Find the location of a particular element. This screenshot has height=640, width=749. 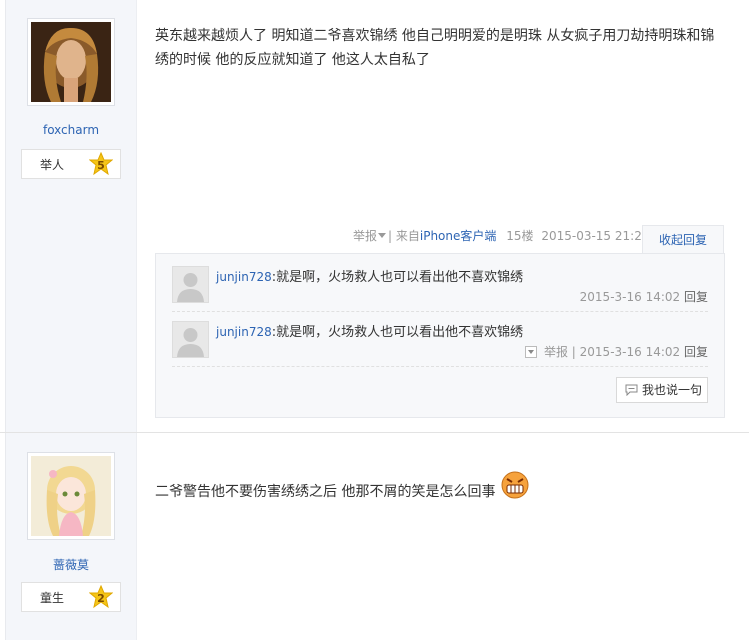

avatar-image-foxcharm is located at coordinates (71, 62).